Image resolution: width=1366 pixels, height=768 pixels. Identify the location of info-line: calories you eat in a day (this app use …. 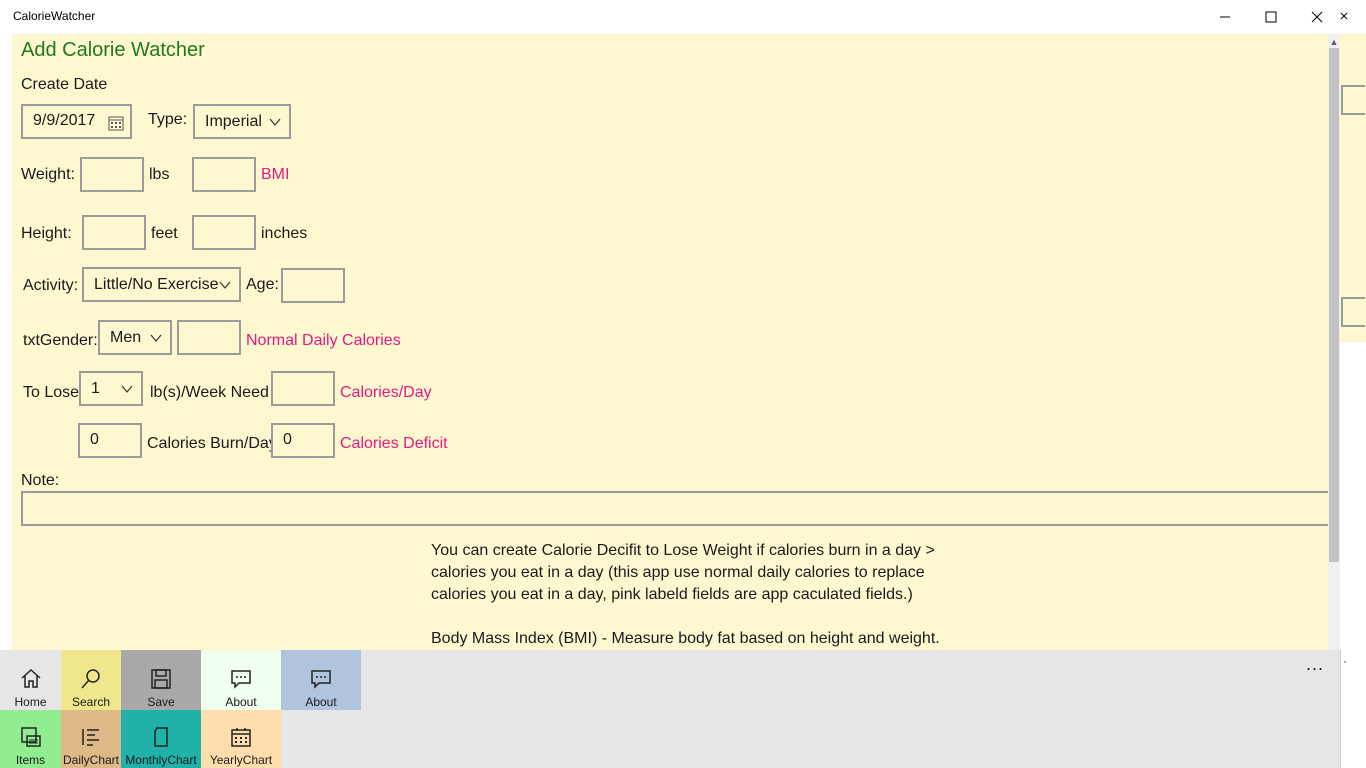
(678, 572).